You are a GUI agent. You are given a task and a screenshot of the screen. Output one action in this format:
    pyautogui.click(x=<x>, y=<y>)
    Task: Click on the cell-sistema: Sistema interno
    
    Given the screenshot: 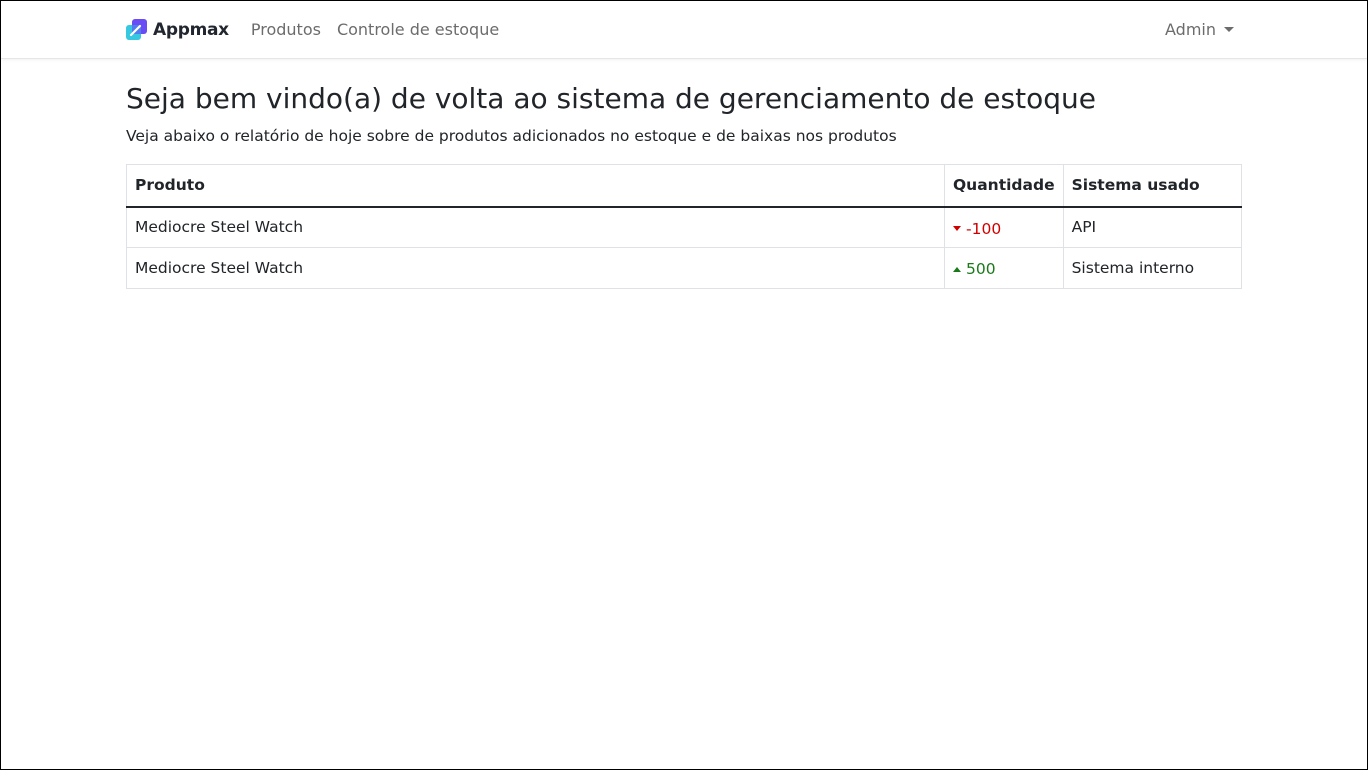 What is the action you would take?
    pyautogui.click(x=1152, y=268)
    